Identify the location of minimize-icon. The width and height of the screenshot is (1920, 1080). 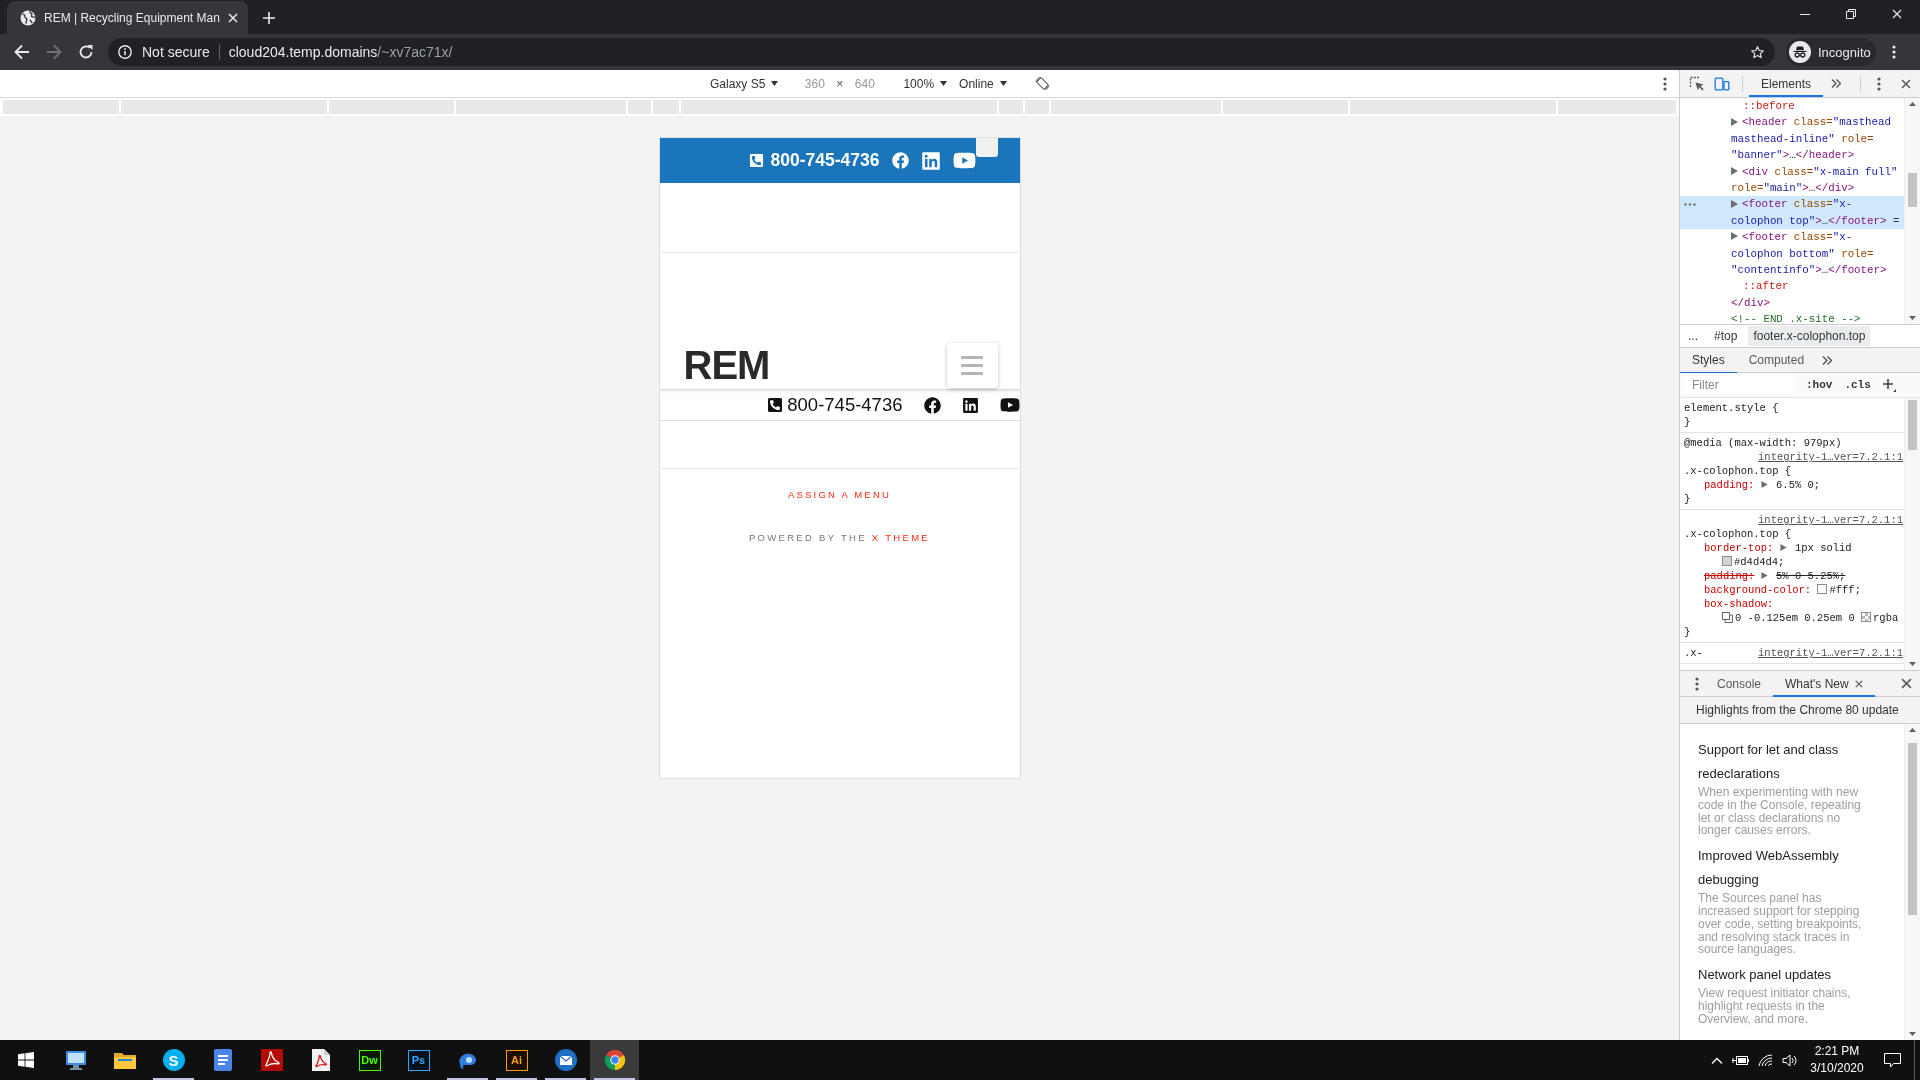
(1805, 14).